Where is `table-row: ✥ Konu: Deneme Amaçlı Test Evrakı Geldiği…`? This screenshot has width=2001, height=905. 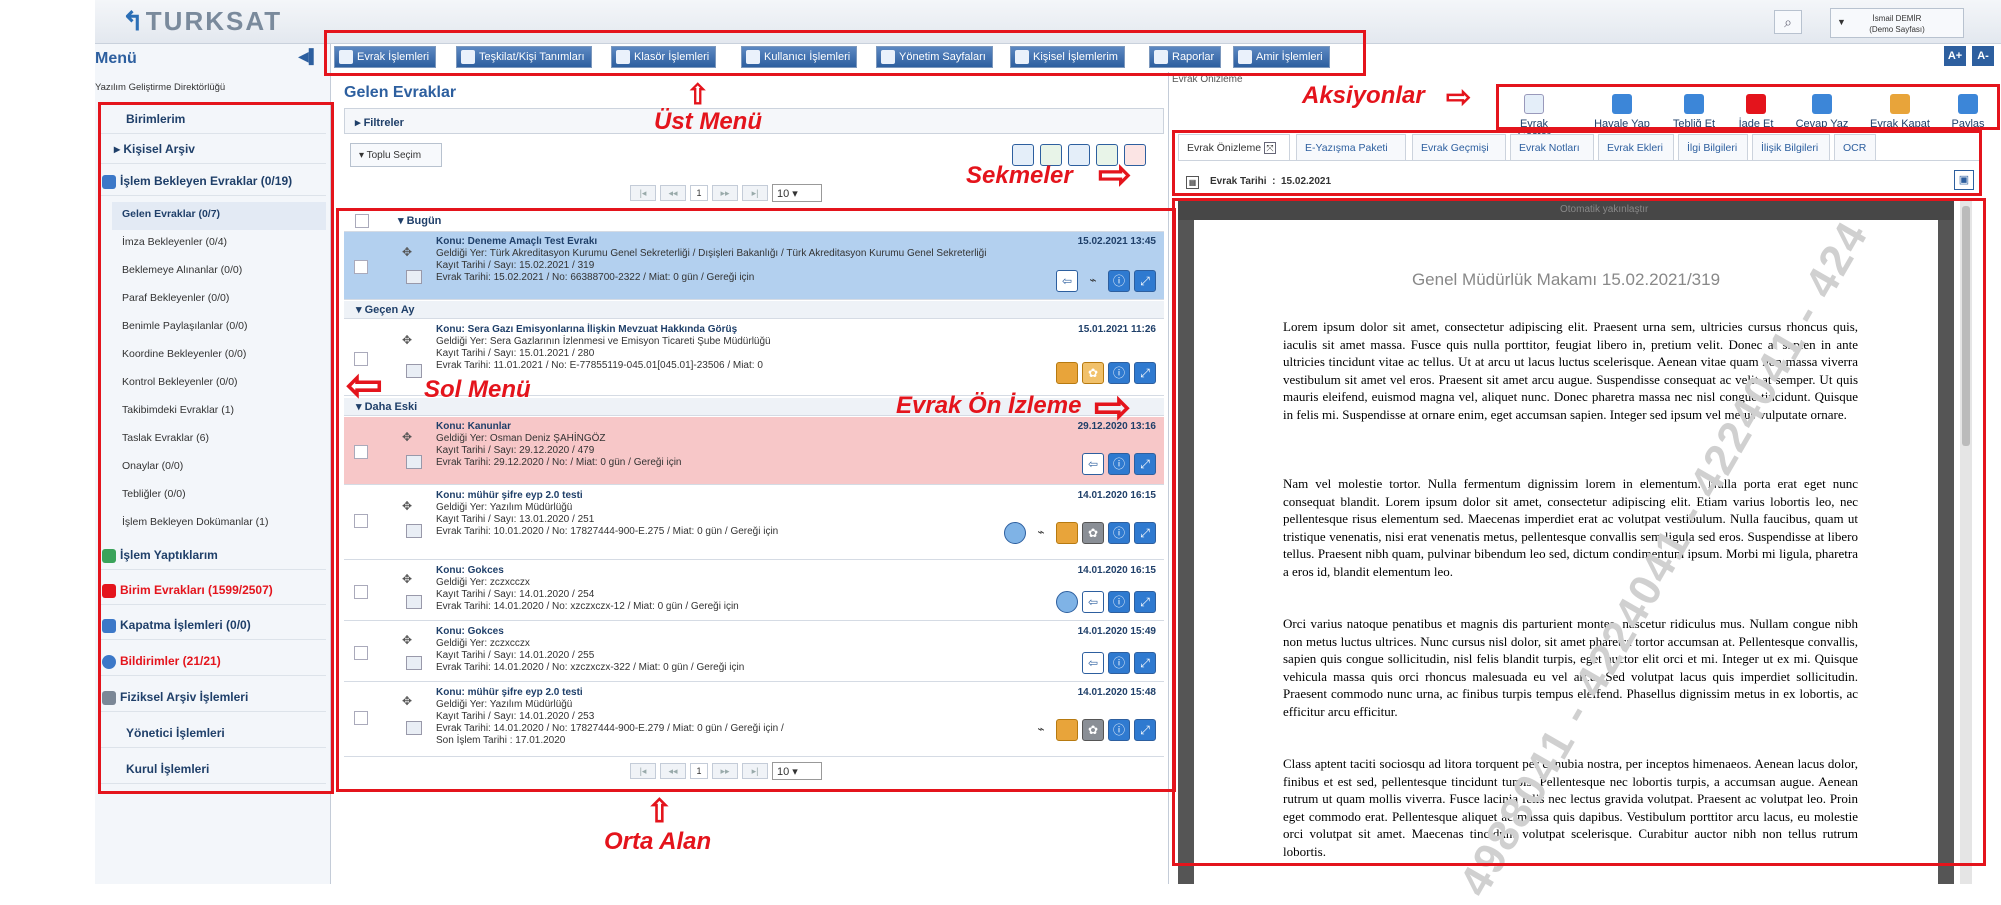
table-row: ✥ Konu: Deneme Amaçlı Test Evrakı Geldiği… is located at coordinates (754, 266).